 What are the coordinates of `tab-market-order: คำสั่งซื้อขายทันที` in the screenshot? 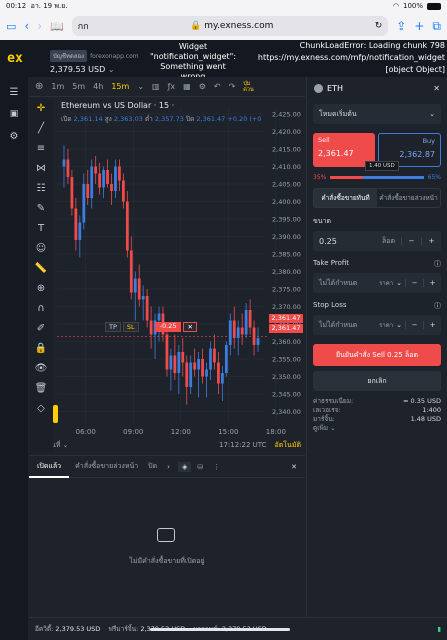 It's located at (345, 198).